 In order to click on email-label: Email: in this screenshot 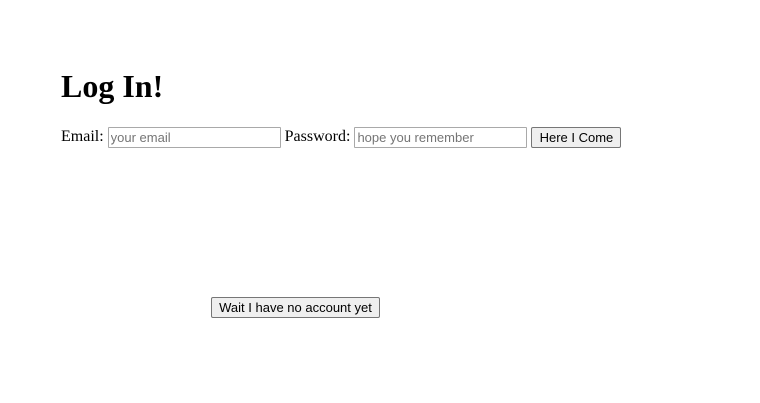, I will do `click(82, 136)`.